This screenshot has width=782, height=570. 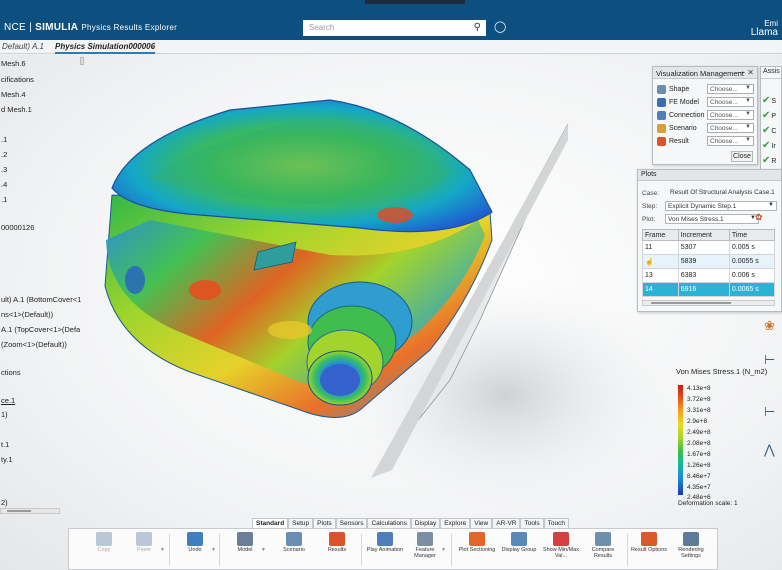 I want to click on tree-node: ctions, so click(x=11, y=372).